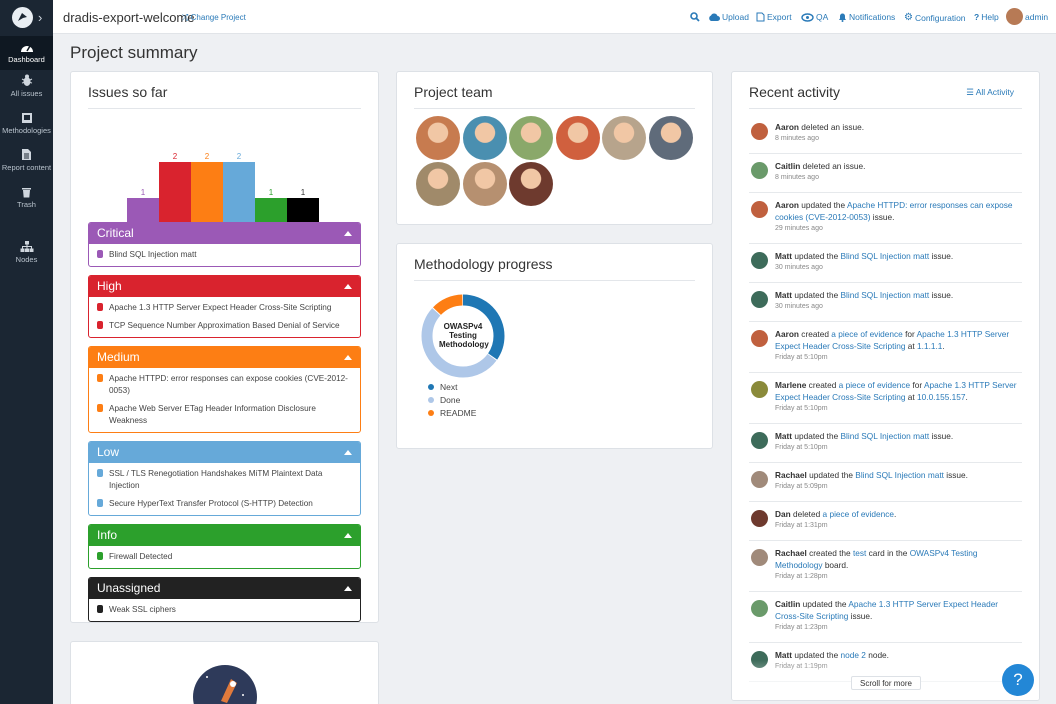  What do you see at coordinates (1018, 680) in the screenshot?
I see `help-chat-button: ?` at bounding box center [1018, 680].